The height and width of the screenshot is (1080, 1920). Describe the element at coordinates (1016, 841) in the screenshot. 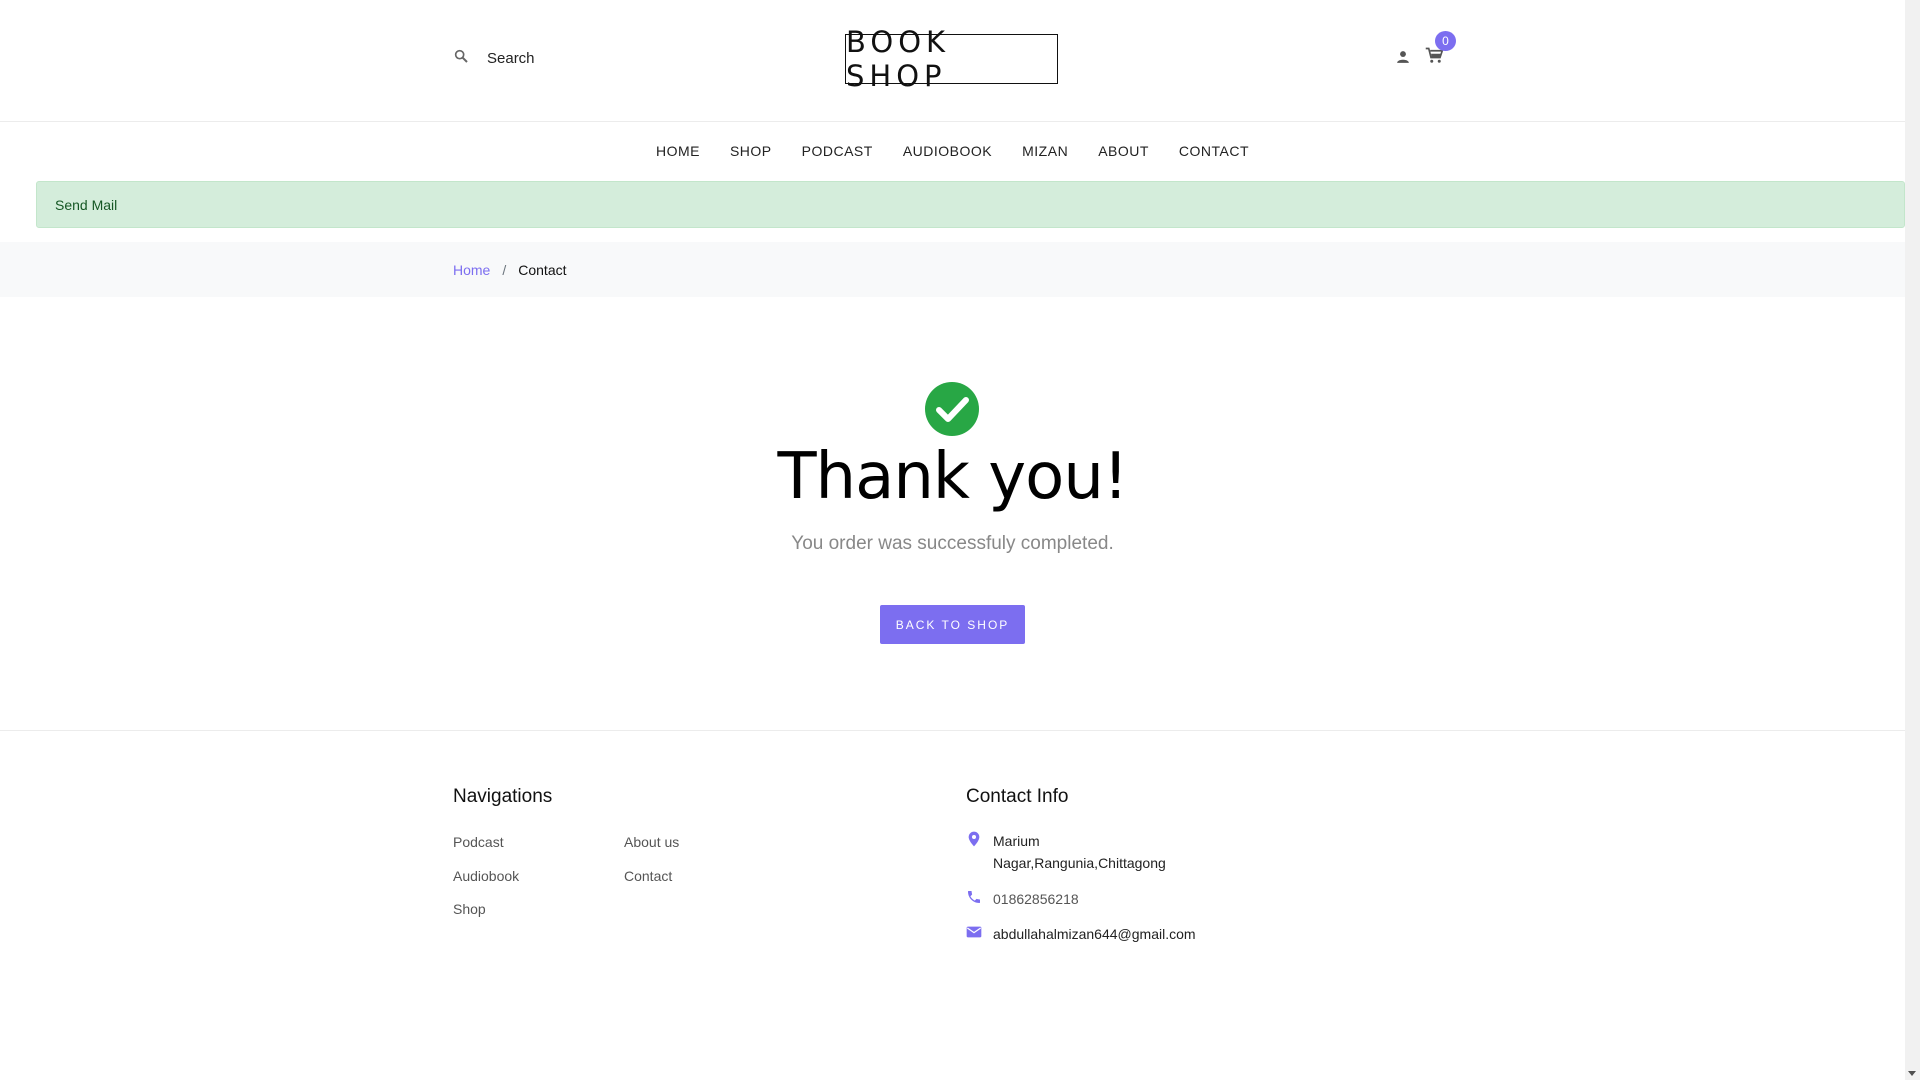

I see `address-line-1: Marium` at that location.